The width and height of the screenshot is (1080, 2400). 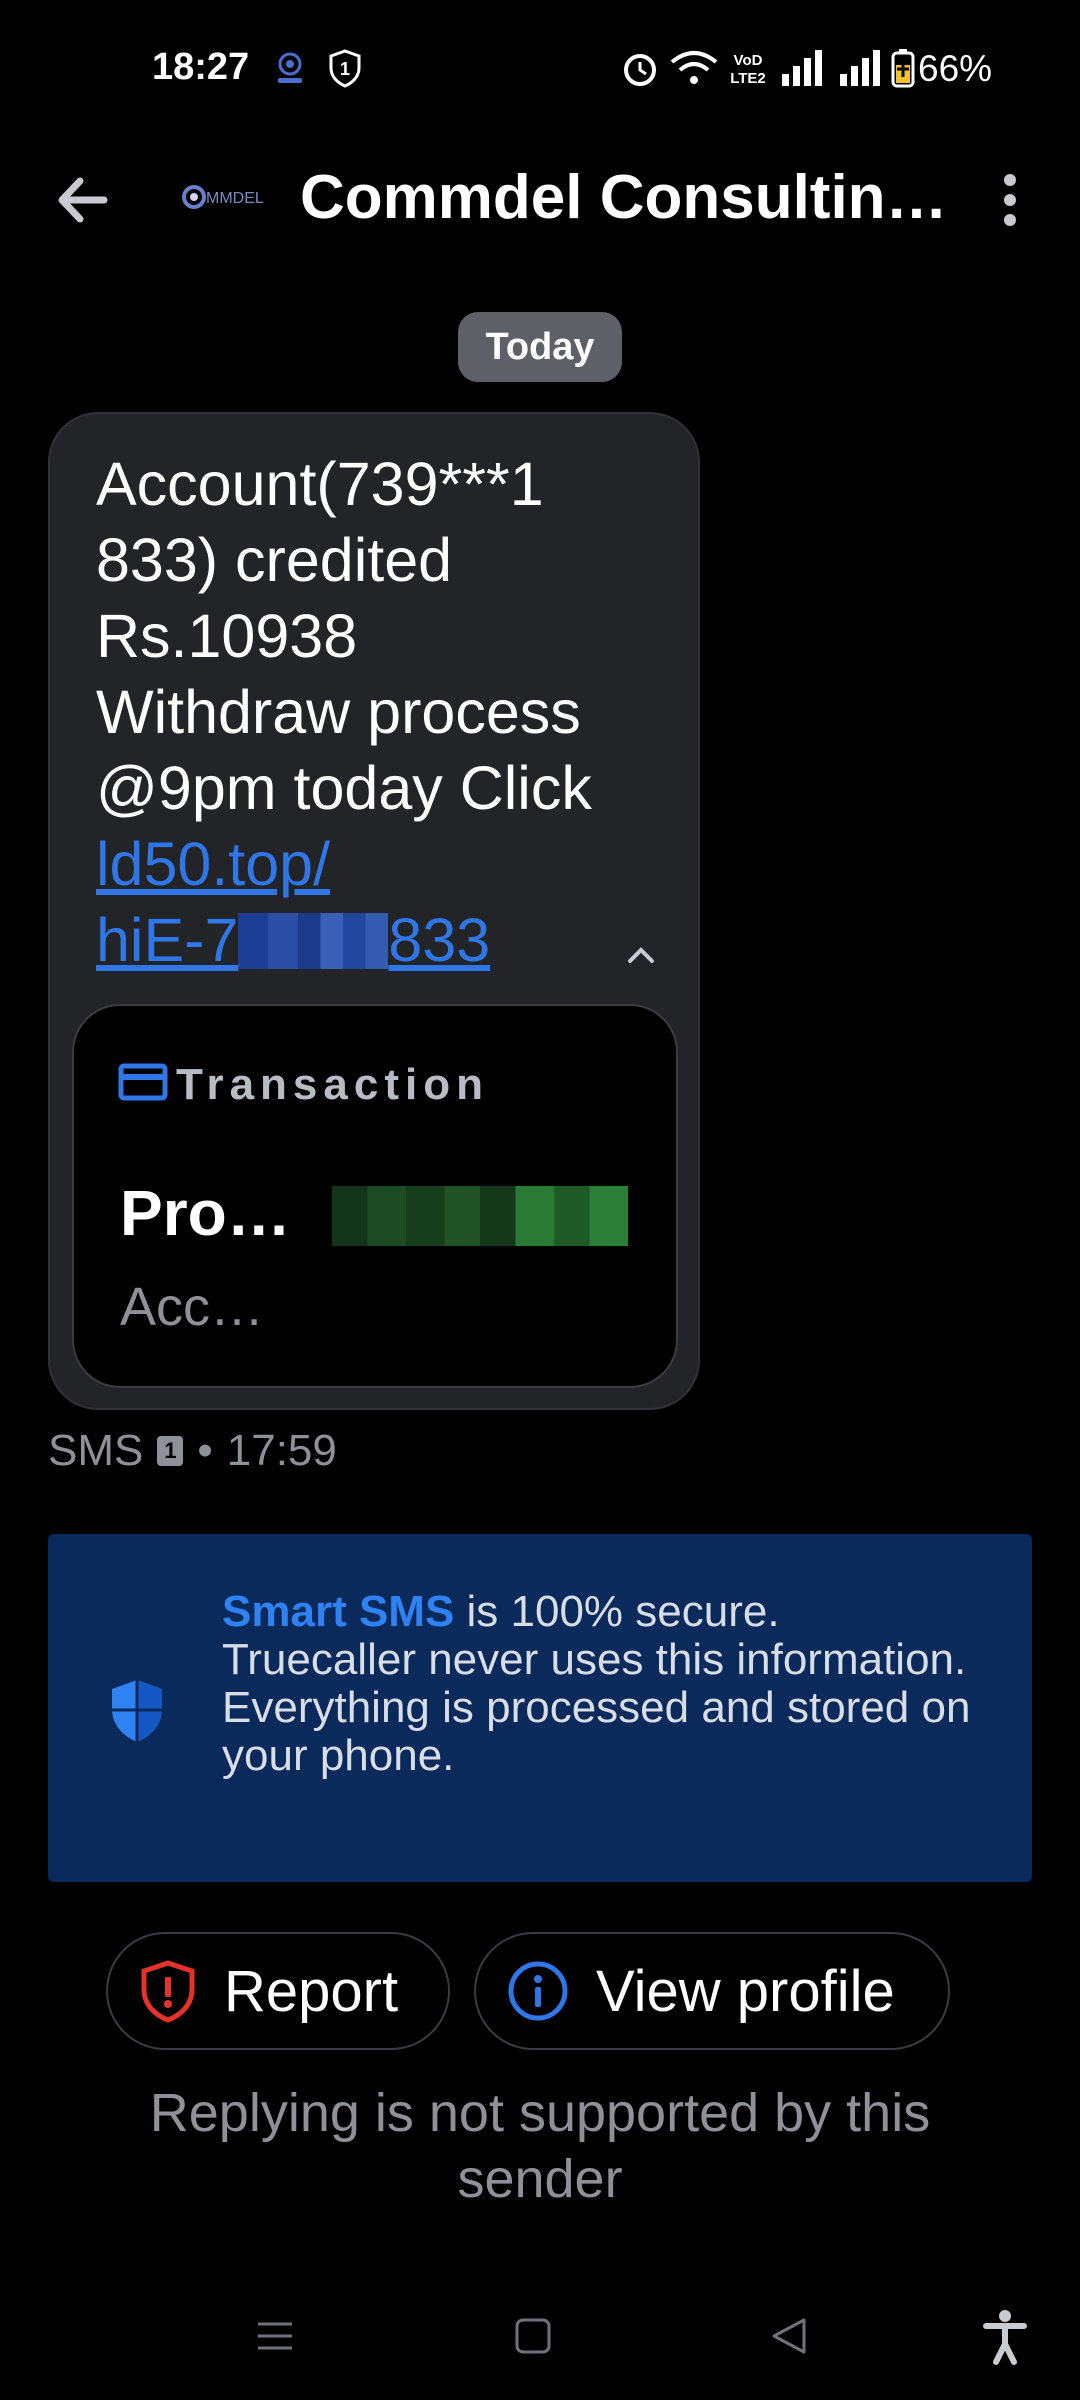 What do you see at coordinates (540, 2146) in the screenshot?
I see `reply-not-supported-note: Replying is not supported by this sender` at bounding box center [540, 2146].